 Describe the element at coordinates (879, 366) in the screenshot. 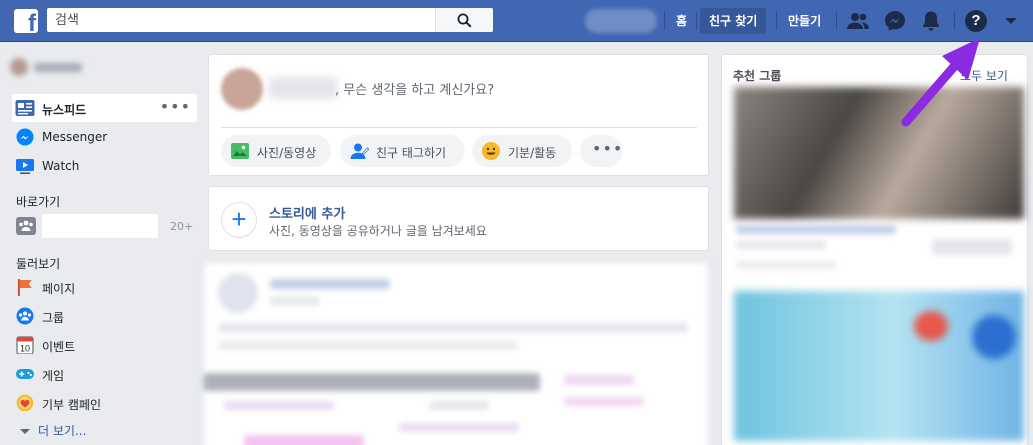

I see `group-cover-image` at that location.